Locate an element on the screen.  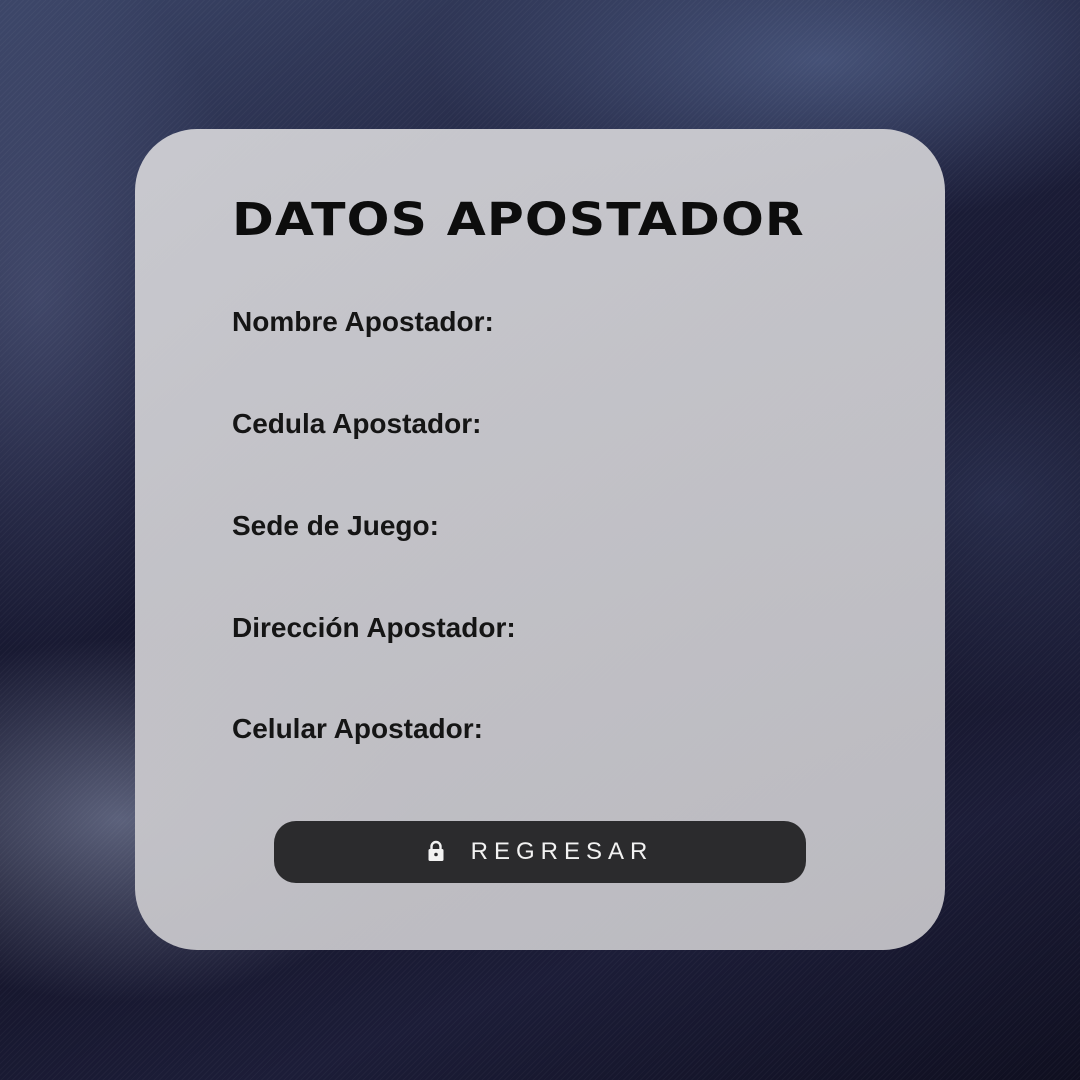
back-button: REGRESAR is located at coordinates (540, 852).